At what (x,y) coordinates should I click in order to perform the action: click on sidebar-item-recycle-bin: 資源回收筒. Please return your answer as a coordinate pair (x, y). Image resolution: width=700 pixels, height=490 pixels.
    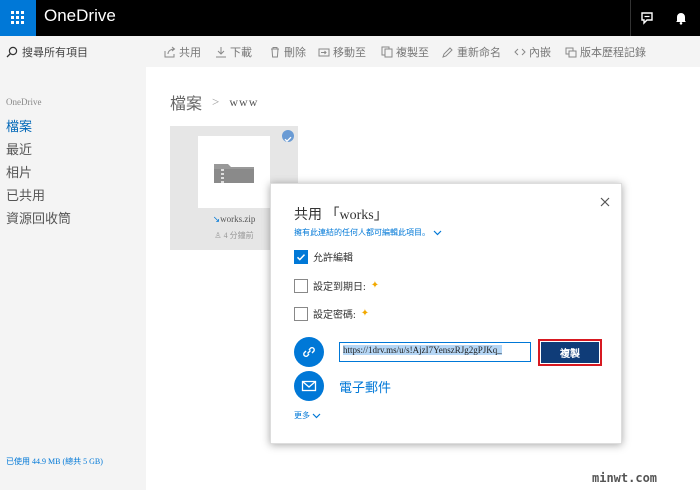
    Looking at the image, I should click on (38, 217).